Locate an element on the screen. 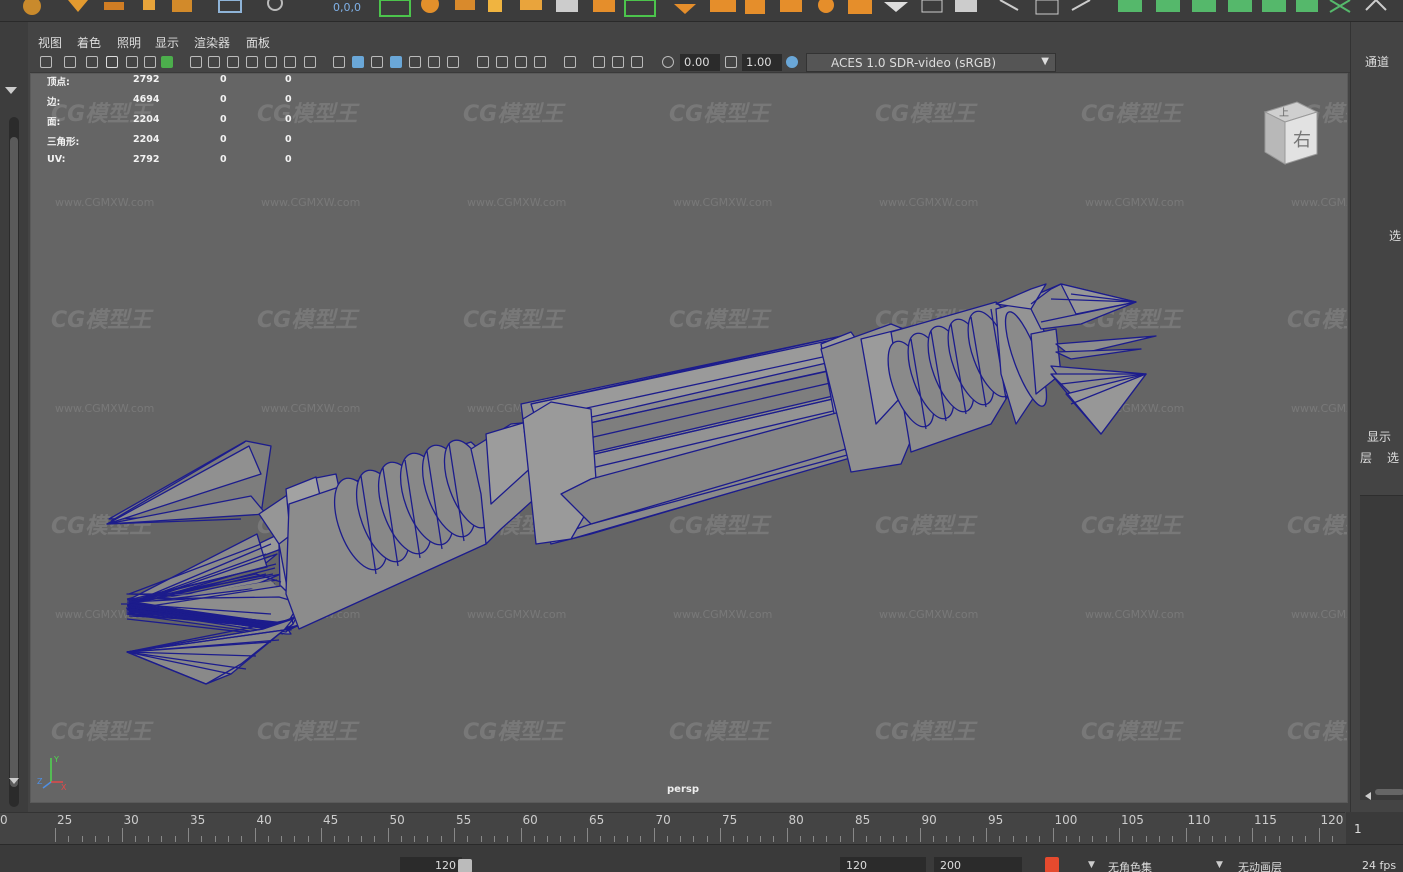 This screenshot has height=872, width=1403. xray-icon is located at coordinates (599, 62).